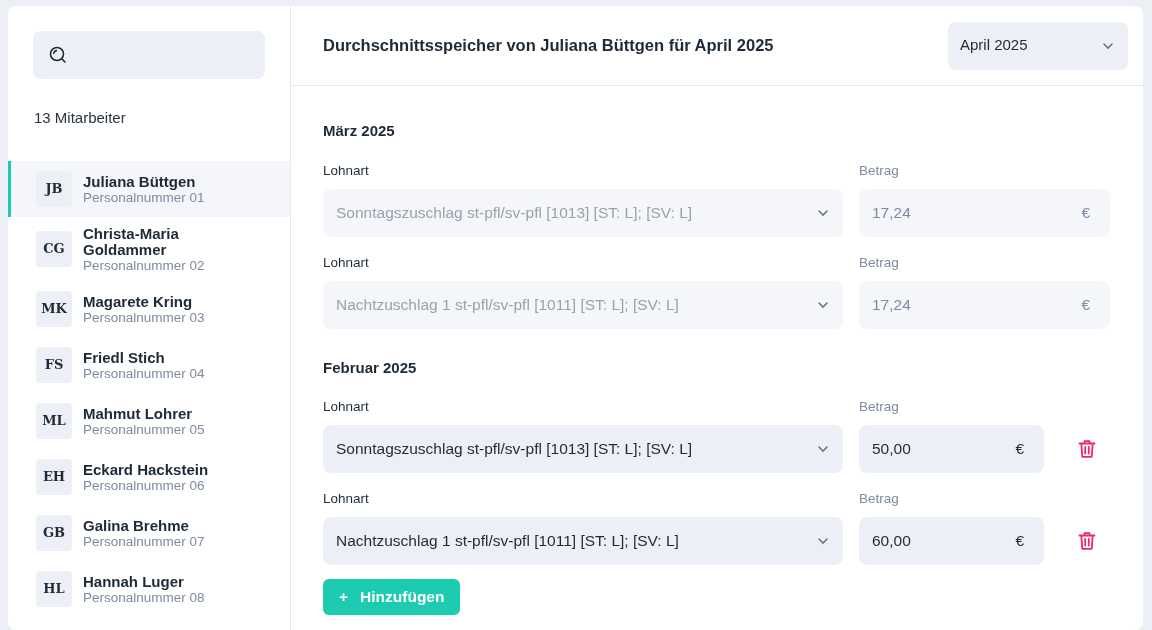 The height and width of the screenshot is (630, 1152). I want to click on employee-name: Mahmut Lohrer, so click(138, 413).